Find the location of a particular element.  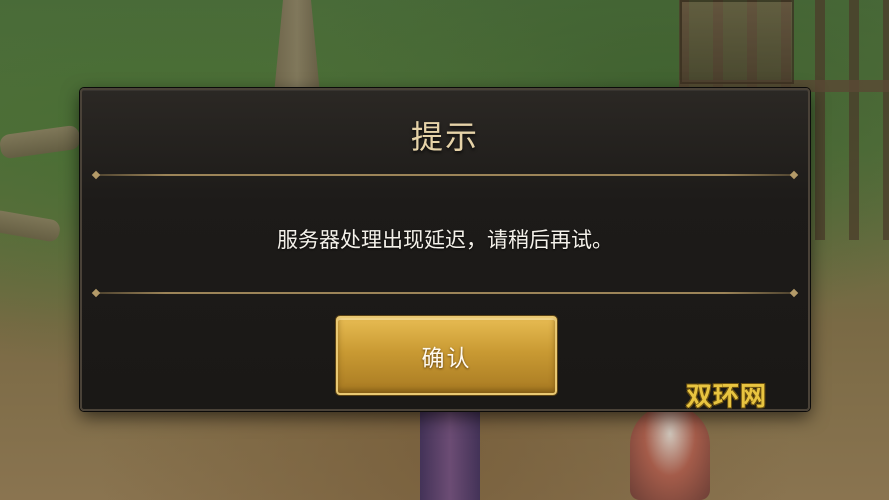

dialog-message: 服务器处理出现延迟，请稍后再试。 is located at coordinates (445, 240).